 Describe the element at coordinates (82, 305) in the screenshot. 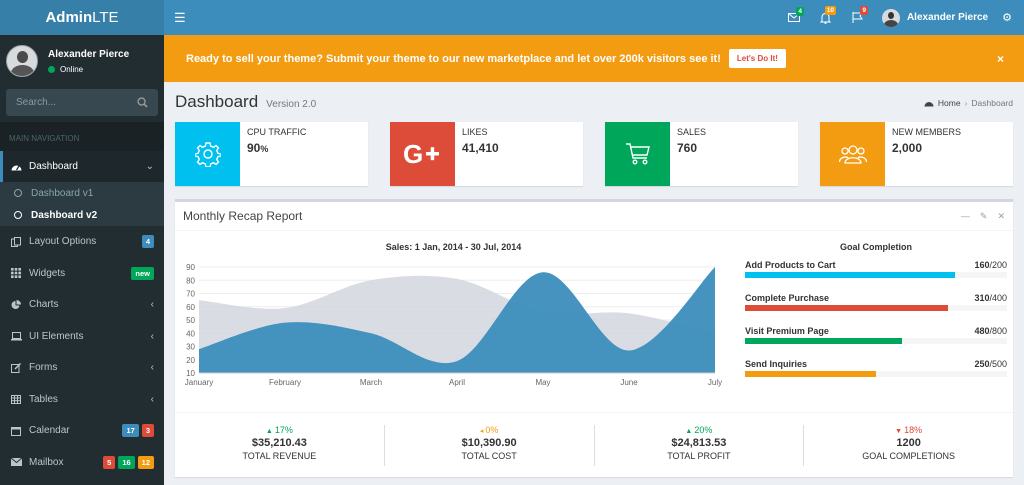

I see `sidebar-item-charts: Charts ‹` at that location.